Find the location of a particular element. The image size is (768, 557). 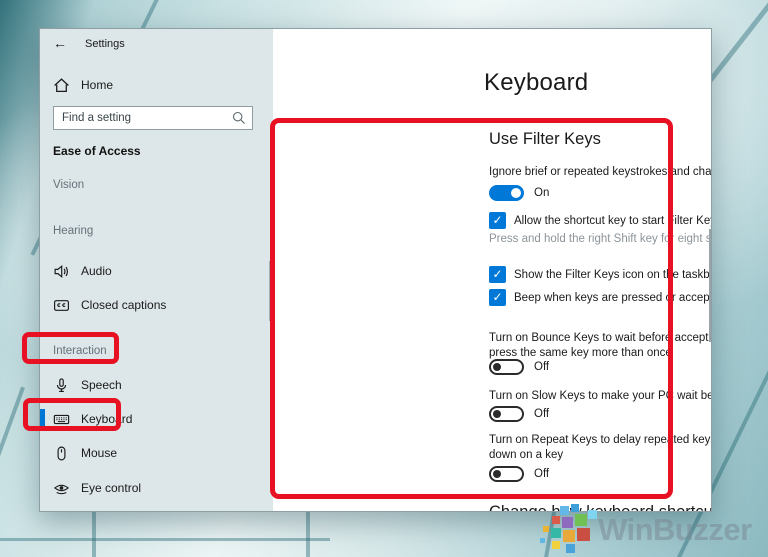

sidebar-item-speech: Speech is located at coordinates (87, 385).